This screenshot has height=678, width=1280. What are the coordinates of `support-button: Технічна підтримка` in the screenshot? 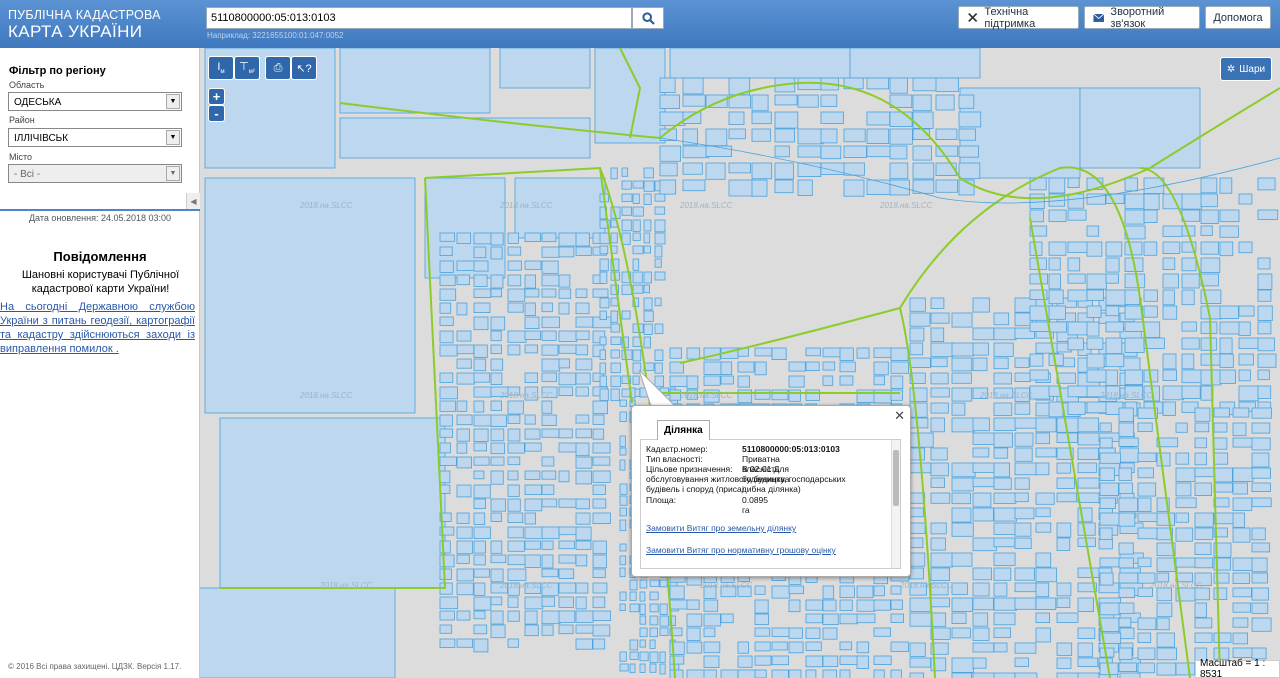 It's located at (1018, 18).